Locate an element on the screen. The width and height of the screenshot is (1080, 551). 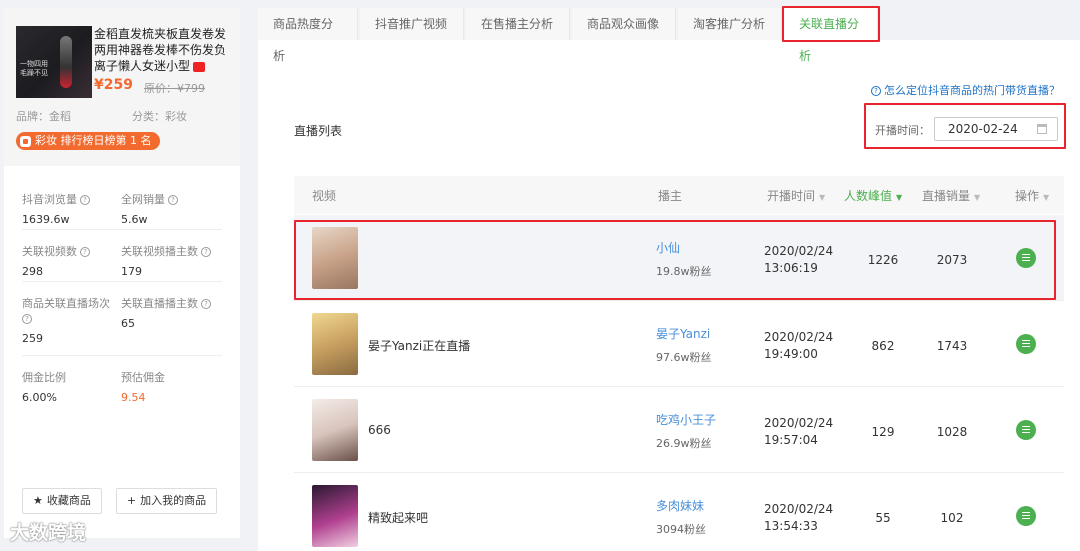
peak-viewers: 129 is located at coordinates (883, 432).